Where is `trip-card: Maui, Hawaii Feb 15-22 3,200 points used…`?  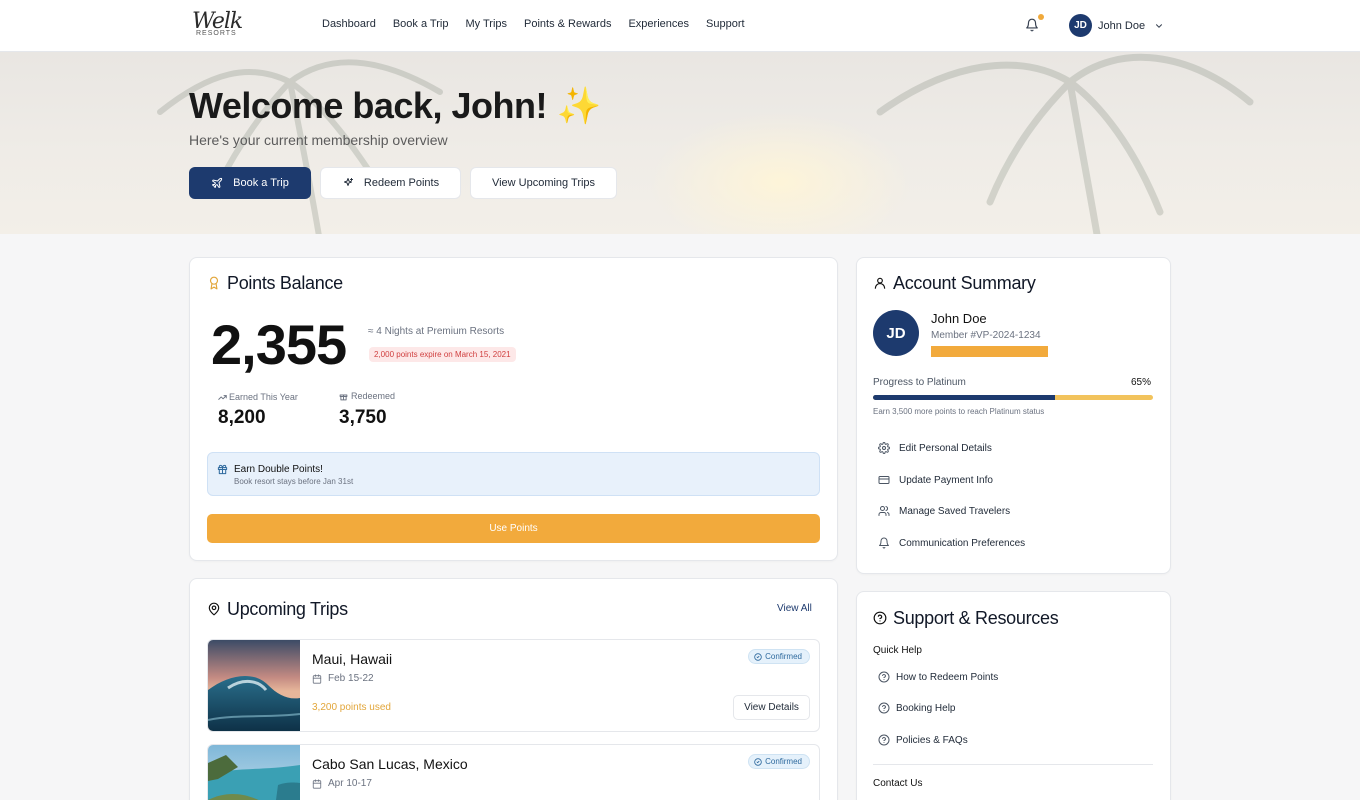 trip-card: Maui, Hawaii Feb 15-22 3,200 points used… is located at coordinates (513, 685).